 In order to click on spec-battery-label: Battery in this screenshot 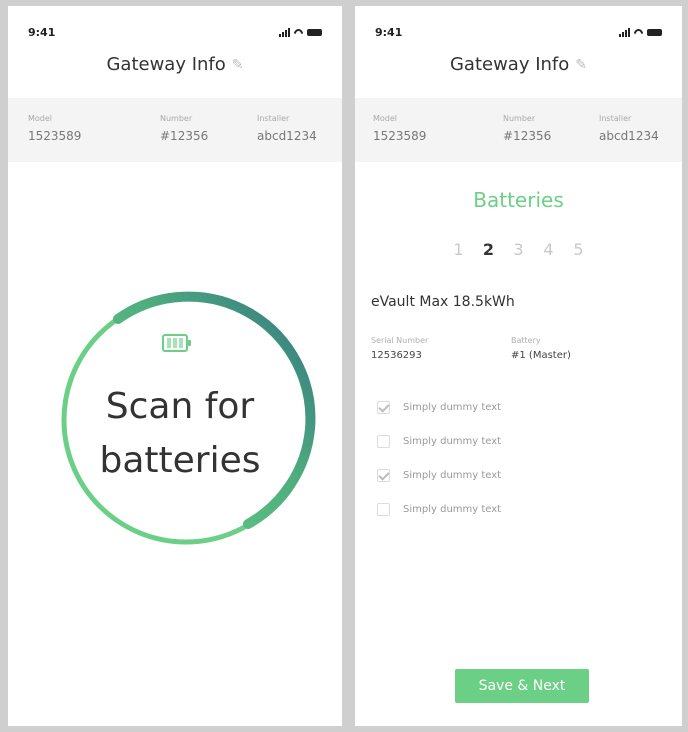, I will do `click(526, 340)`.